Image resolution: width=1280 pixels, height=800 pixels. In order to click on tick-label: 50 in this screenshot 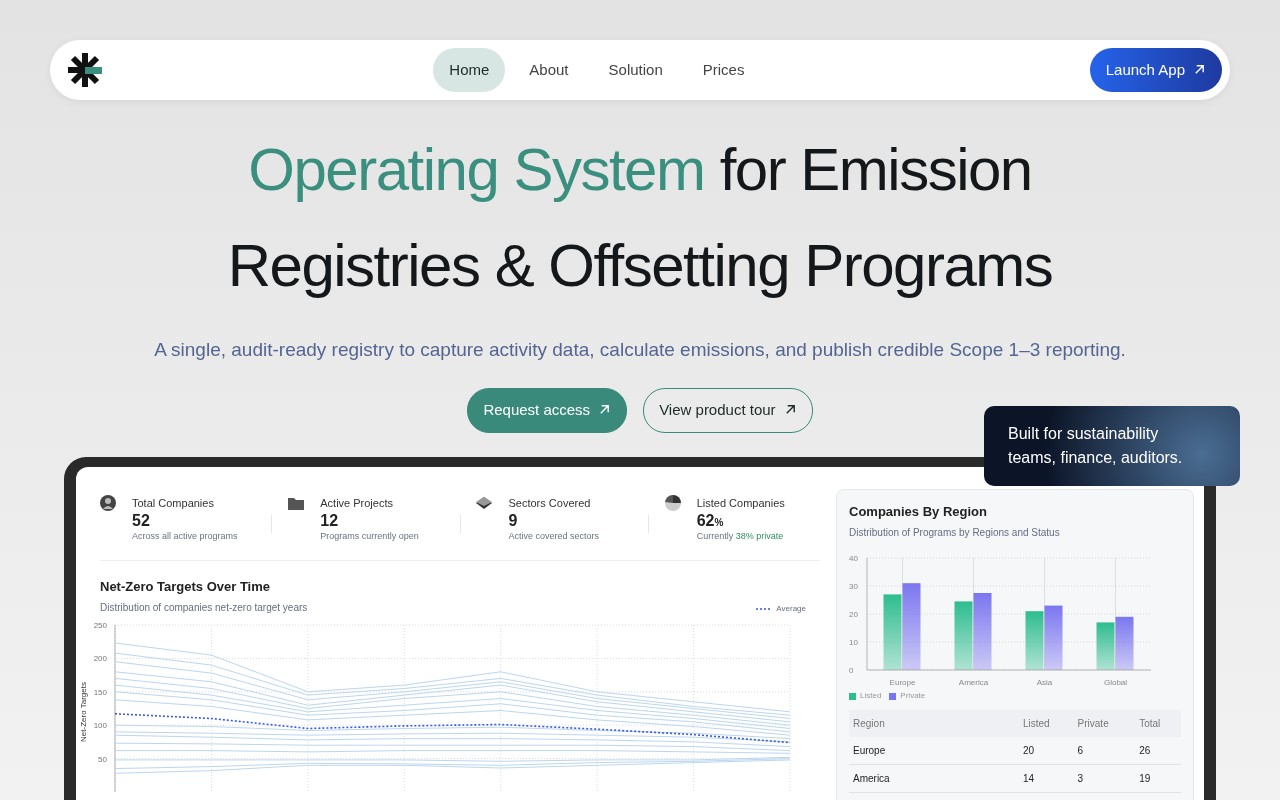, I will do `click(102, 759)`.